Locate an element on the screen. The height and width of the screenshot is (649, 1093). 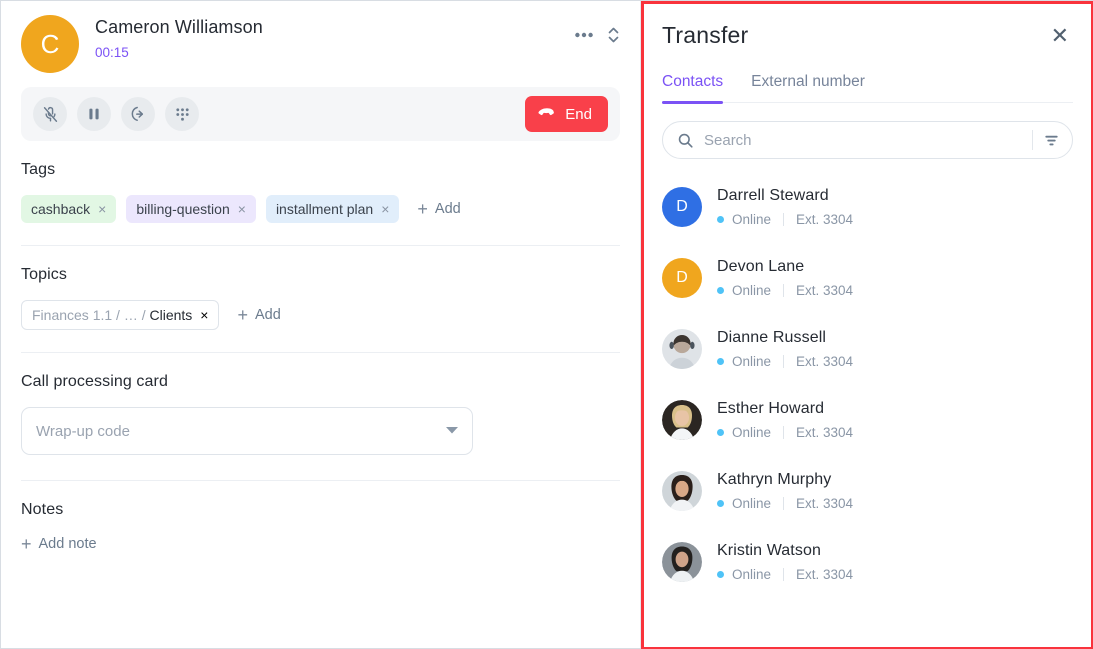
list-item: Esther Howard Online Ext. 3304 is located at coordinates (867, 419).